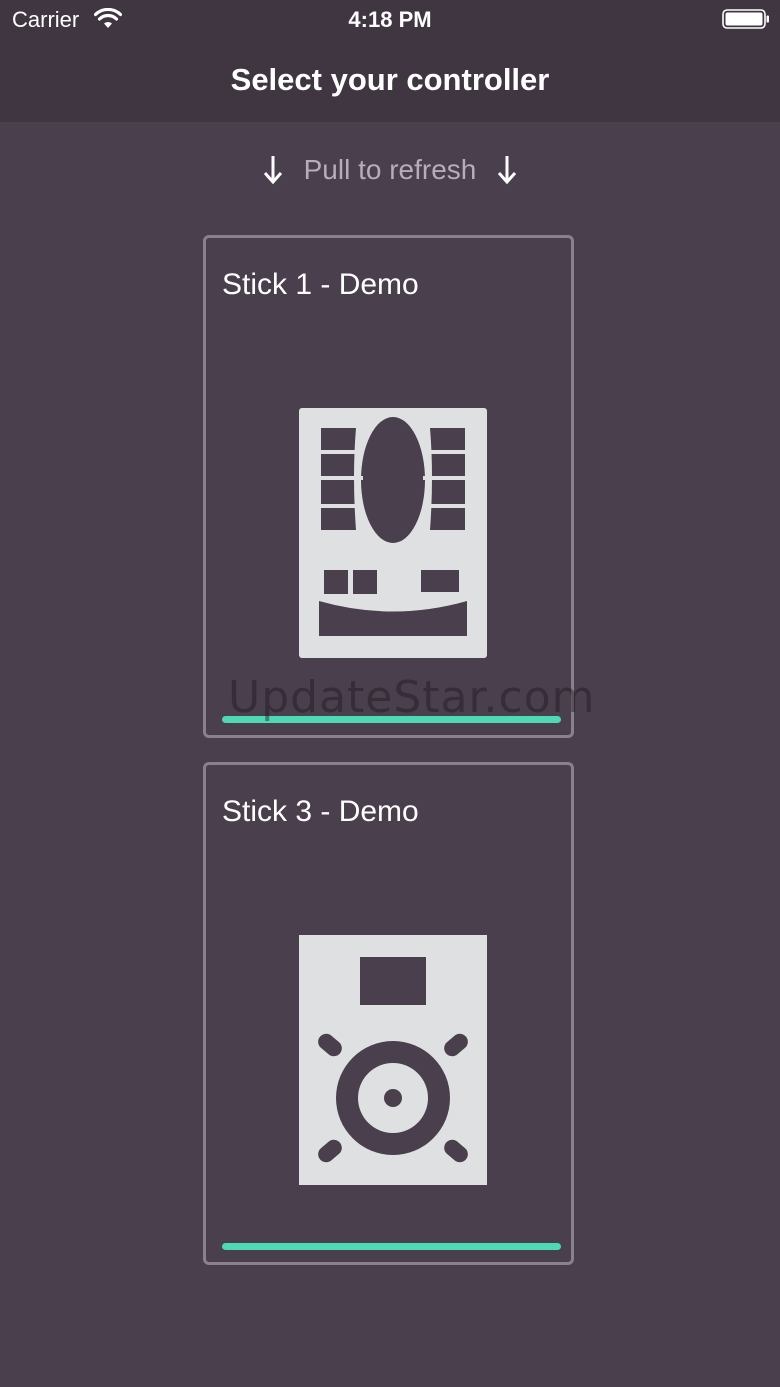 The width and height of the screenshot is (780, 1387). I want to click on battery-full-icon, so click(745, 19).